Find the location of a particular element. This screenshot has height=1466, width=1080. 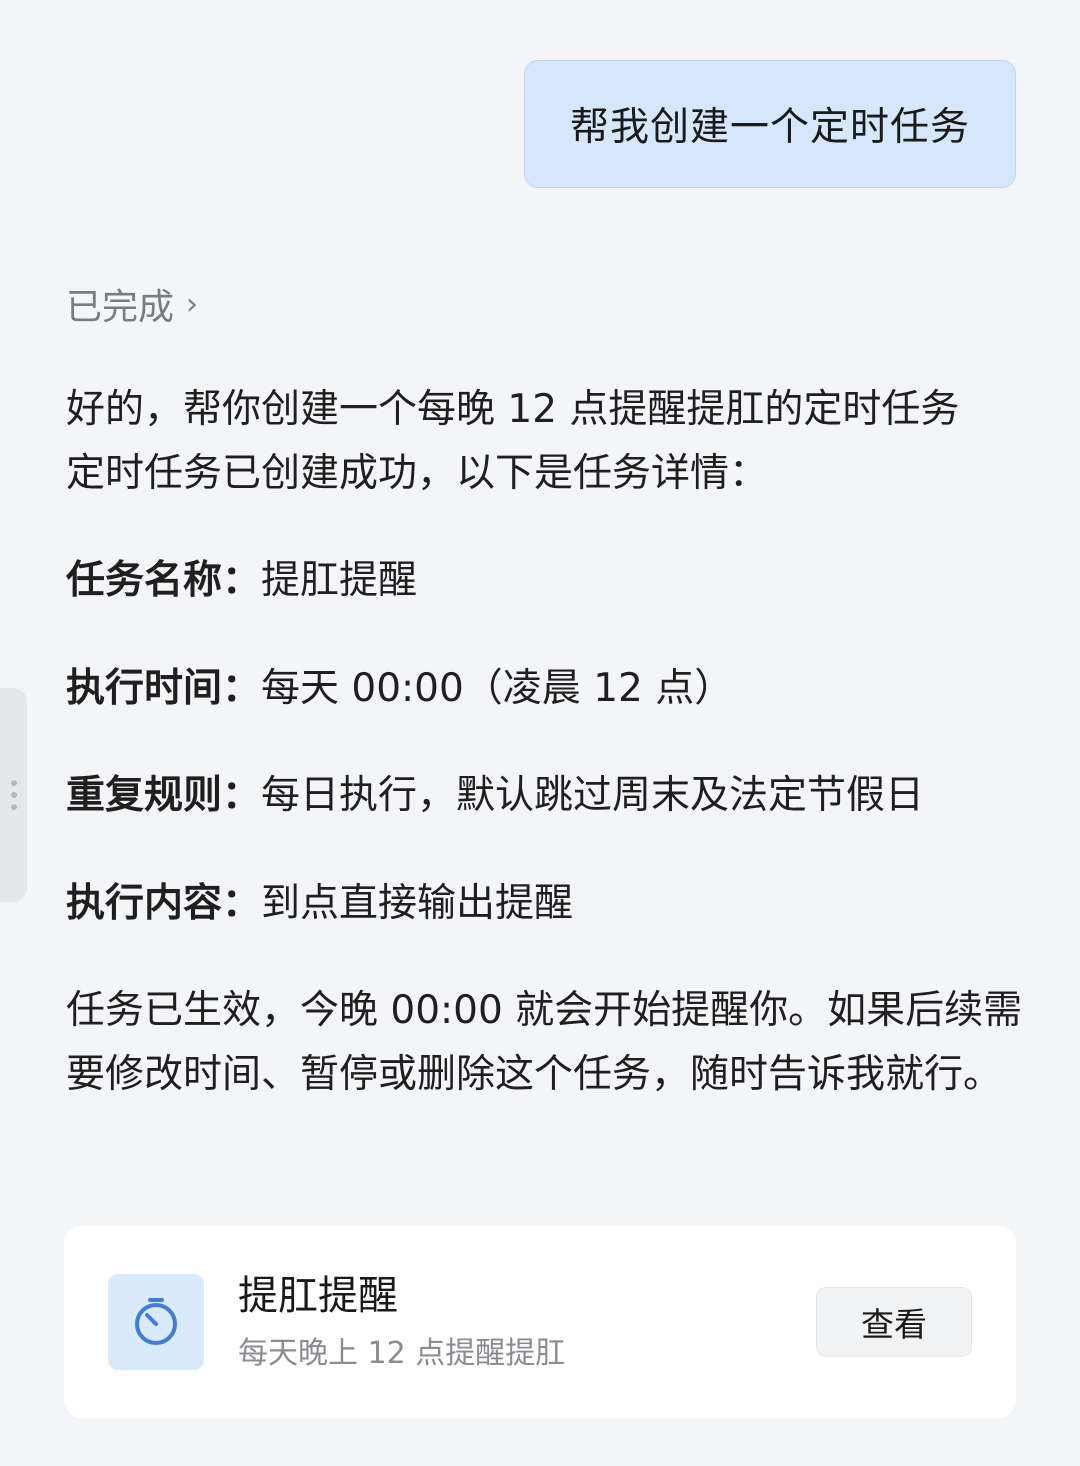

detail-repeat-rule: 重复规则：每日执行，默认跳过周末及法定节假日 is located at coordinates (546, 796).